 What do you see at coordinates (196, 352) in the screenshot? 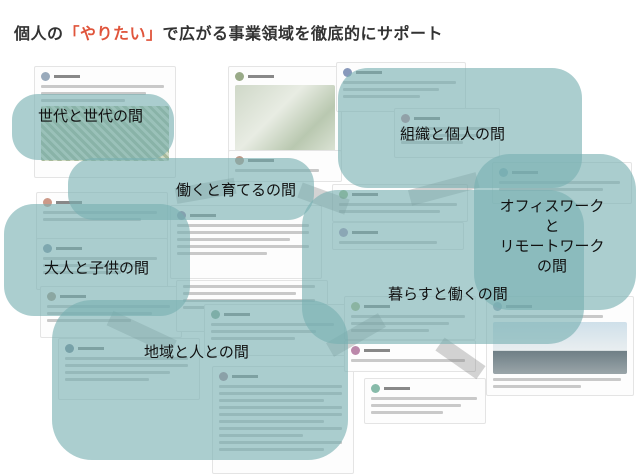
I see `topic-label-region-people: 地域と人との間` at bounding box center [196, 352].